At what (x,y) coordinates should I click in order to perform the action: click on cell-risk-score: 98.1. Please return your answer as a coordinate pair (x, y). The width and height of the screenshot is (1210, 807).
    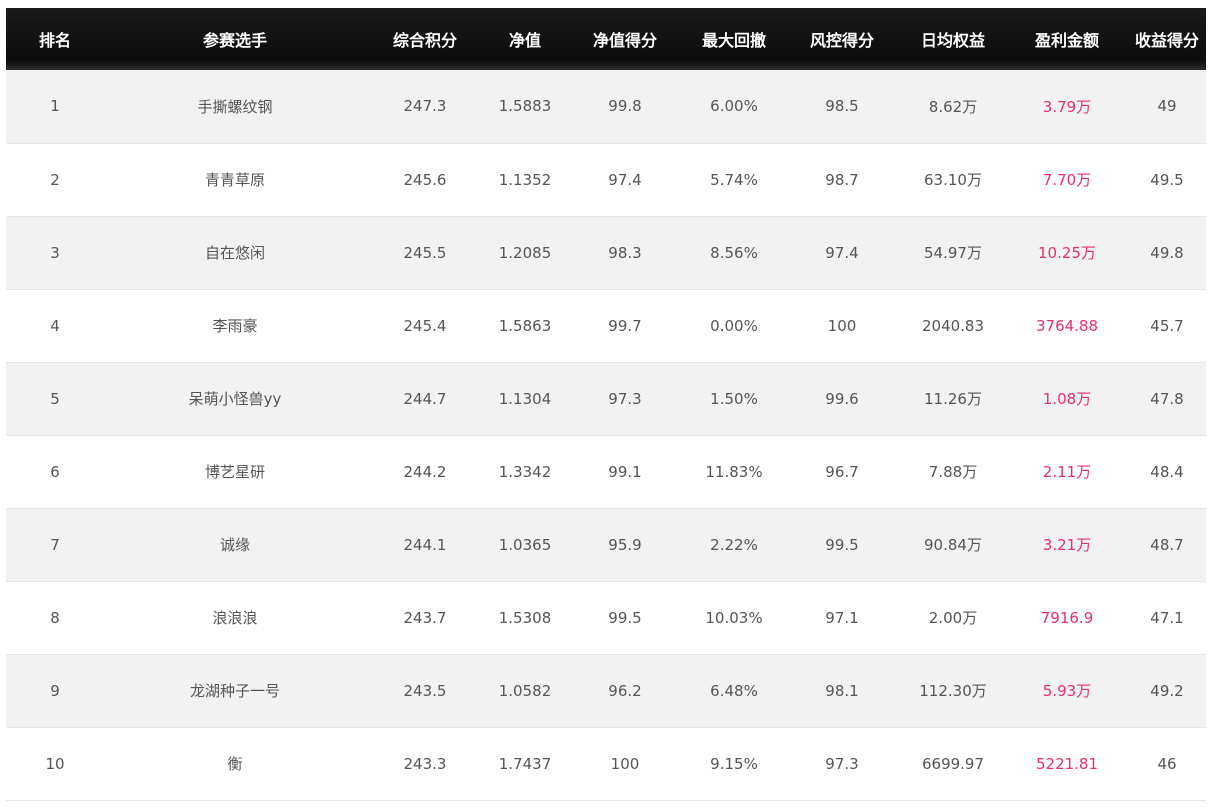
    Looking at the image, I should click on (842, 690).